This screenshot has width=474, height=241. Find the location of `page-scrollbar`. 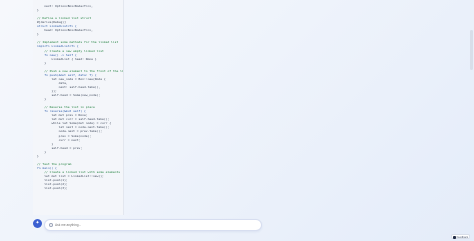

page-scrollbar is located at coordinates (471, 50).